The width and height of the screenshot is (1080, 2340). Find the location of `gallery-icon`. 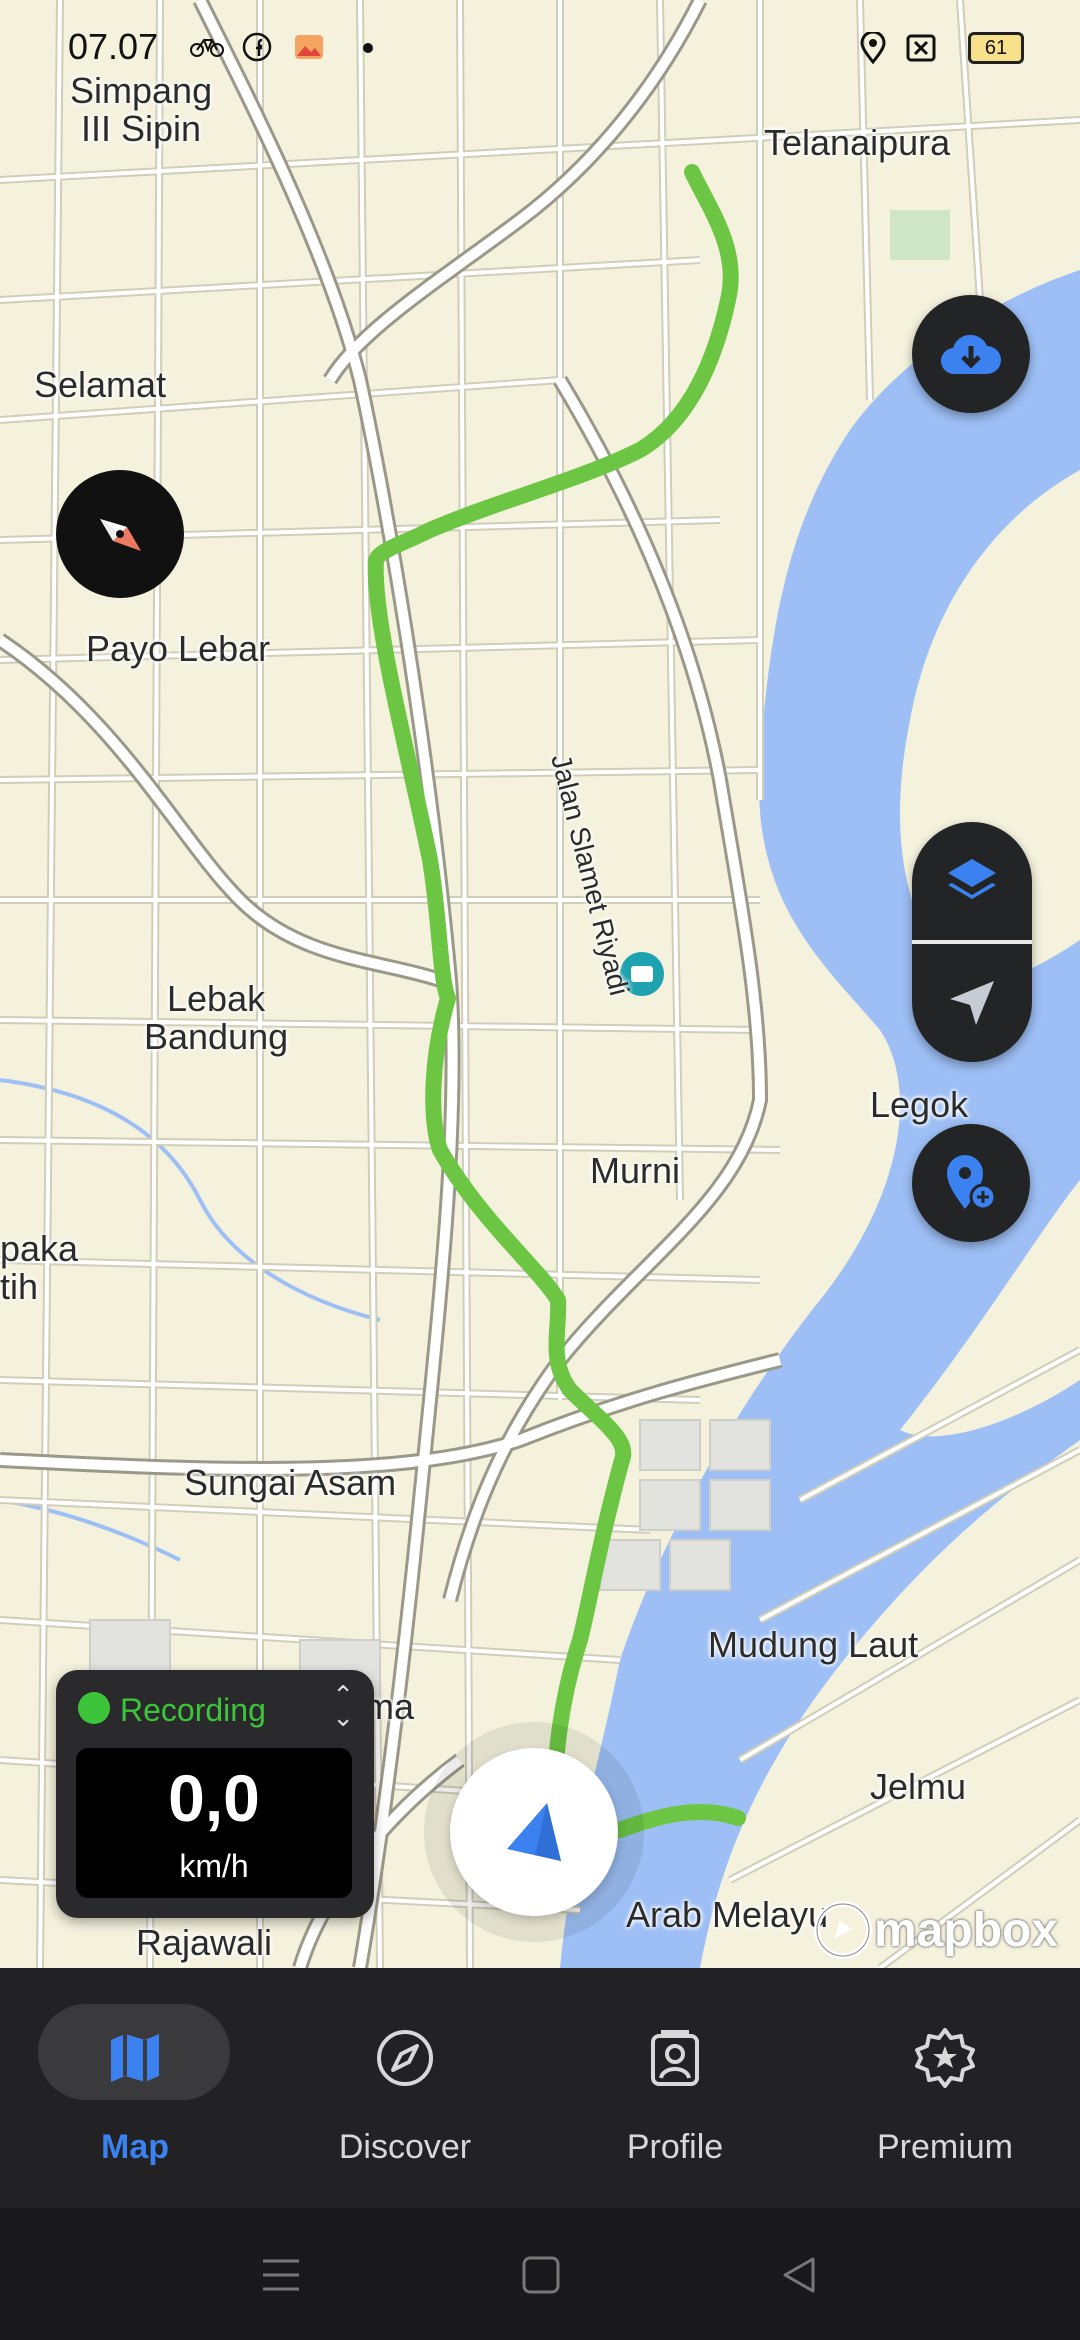

gallery-icon is located at coordinates (309, 47).